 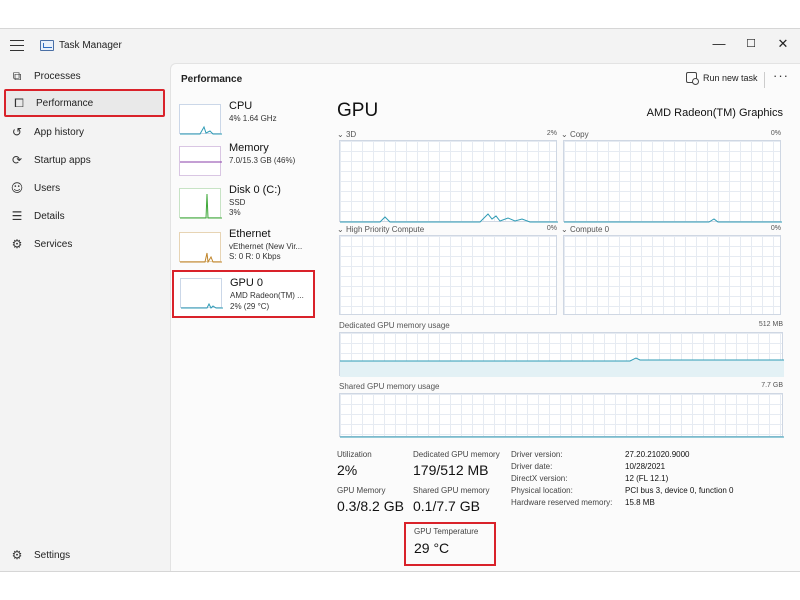 What do you see at coordinates (657, 454) in the screenshot?
I see `info-value: 27.20.21020.9000` at bounding box center [657, 454].